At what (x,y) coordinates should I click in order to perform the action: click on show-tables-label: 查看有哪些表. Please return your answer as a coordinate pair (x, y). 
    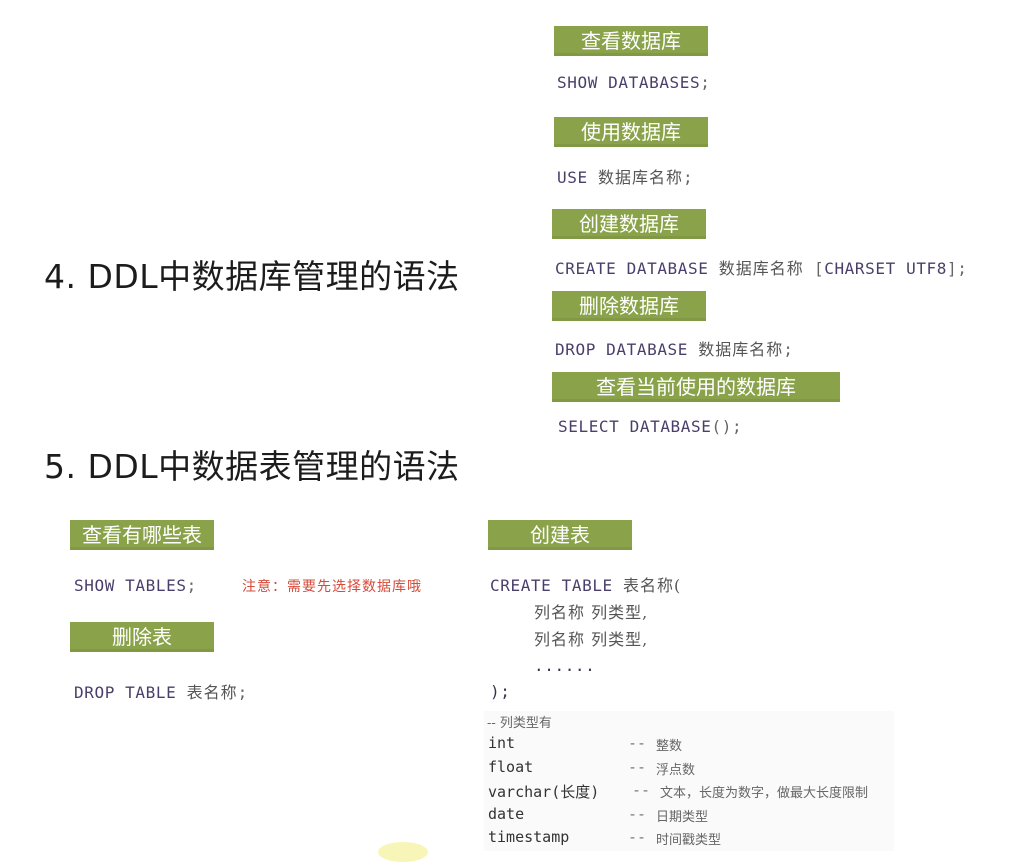
    Looking at the image, I should click on (142, 535).